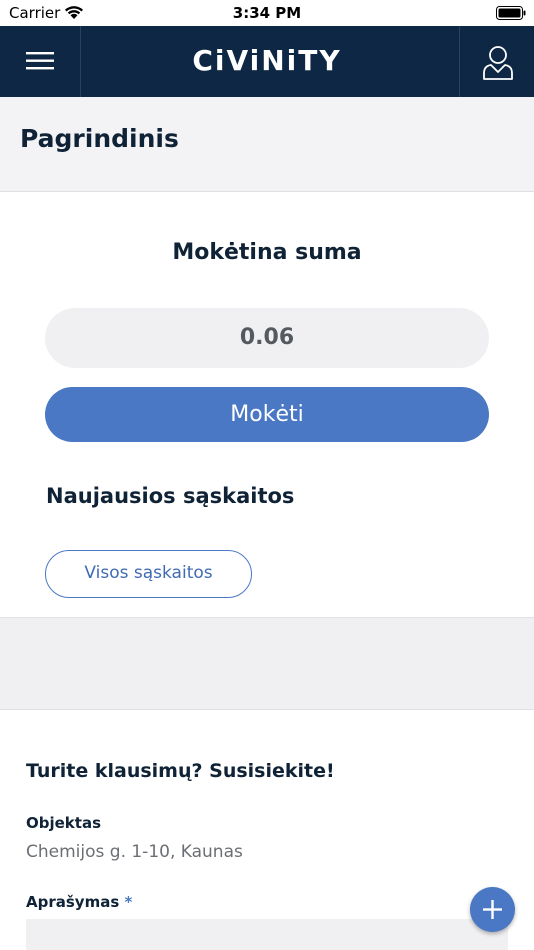  Describe the element at coordinates (267, 252) in the screenshot. I see `amount-due-title: Mokėtina suma` at that location.